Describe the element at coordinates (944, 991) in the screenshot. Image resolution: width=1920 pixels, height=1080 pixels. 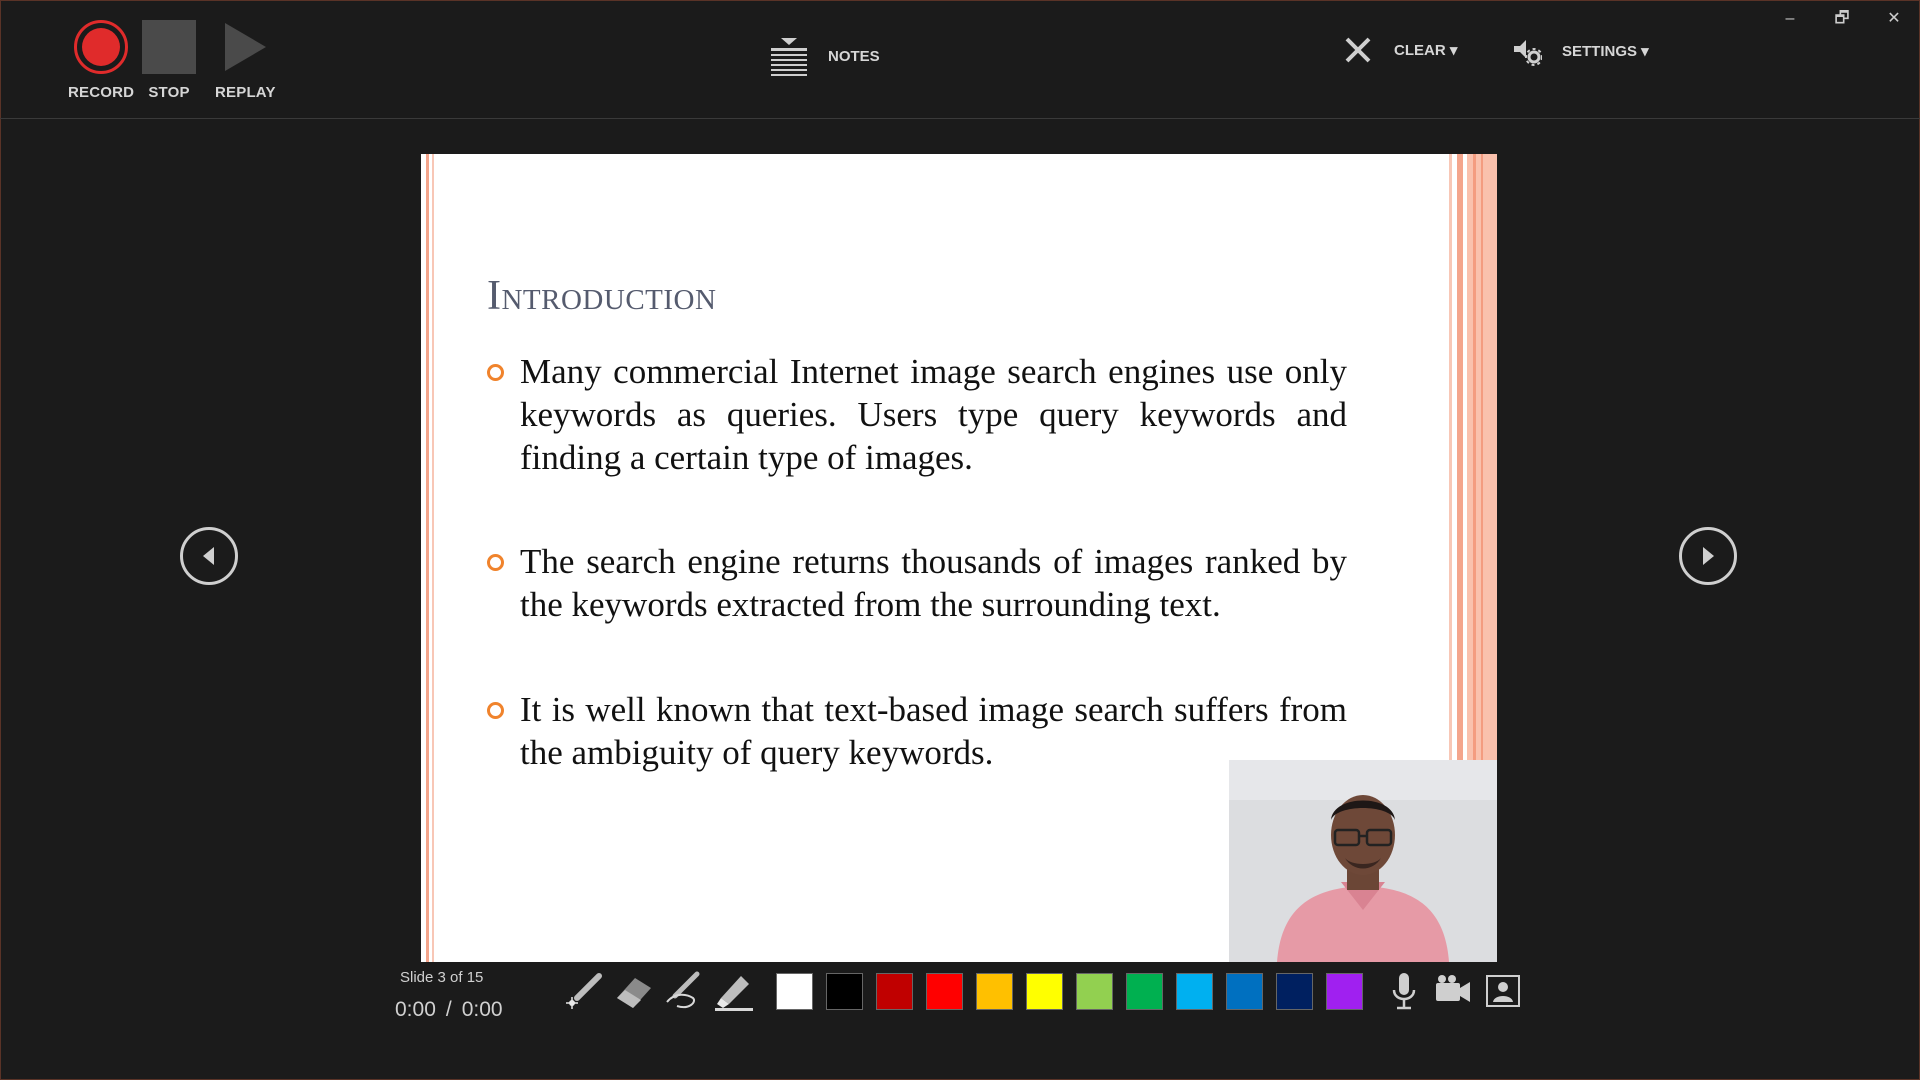
I see `color-red-swatch` at that location.